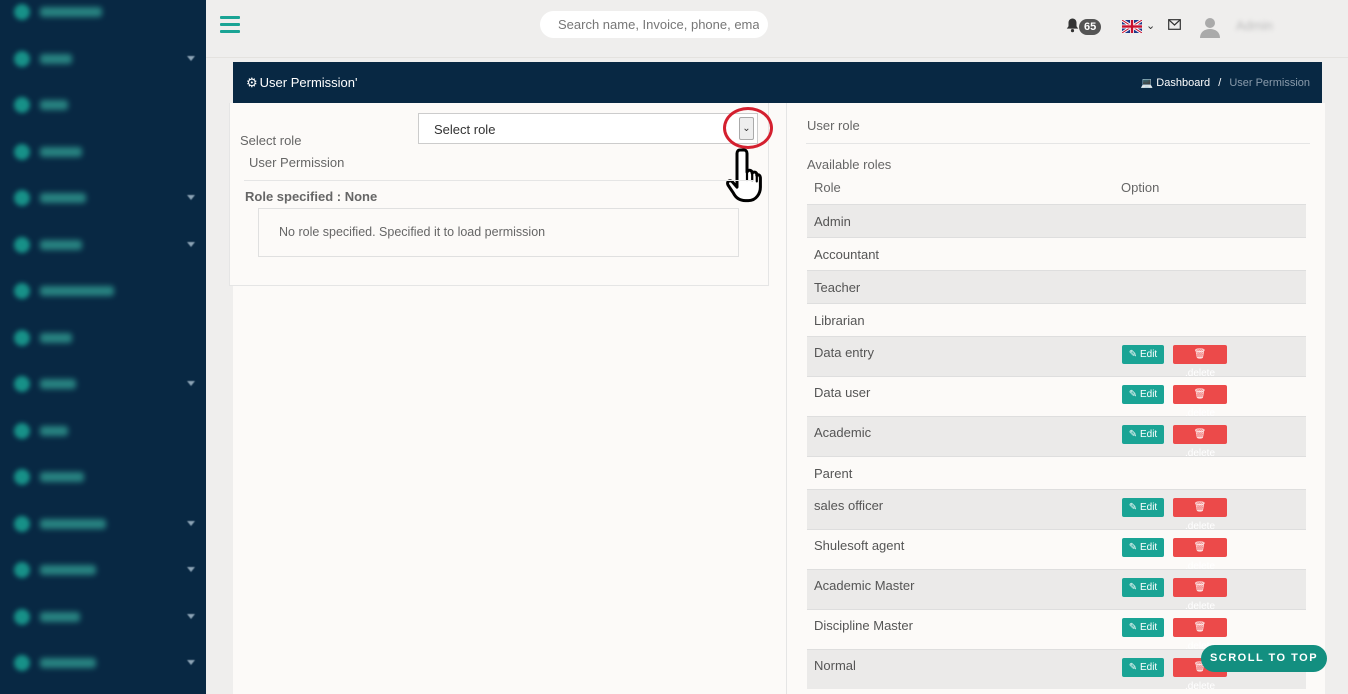 The image size is (1348, 694). What do you see at coordinates (1269, 83) in the screenshot?
I see `breadcrumb-current: User Permission` at bounding box center [1269, 83].